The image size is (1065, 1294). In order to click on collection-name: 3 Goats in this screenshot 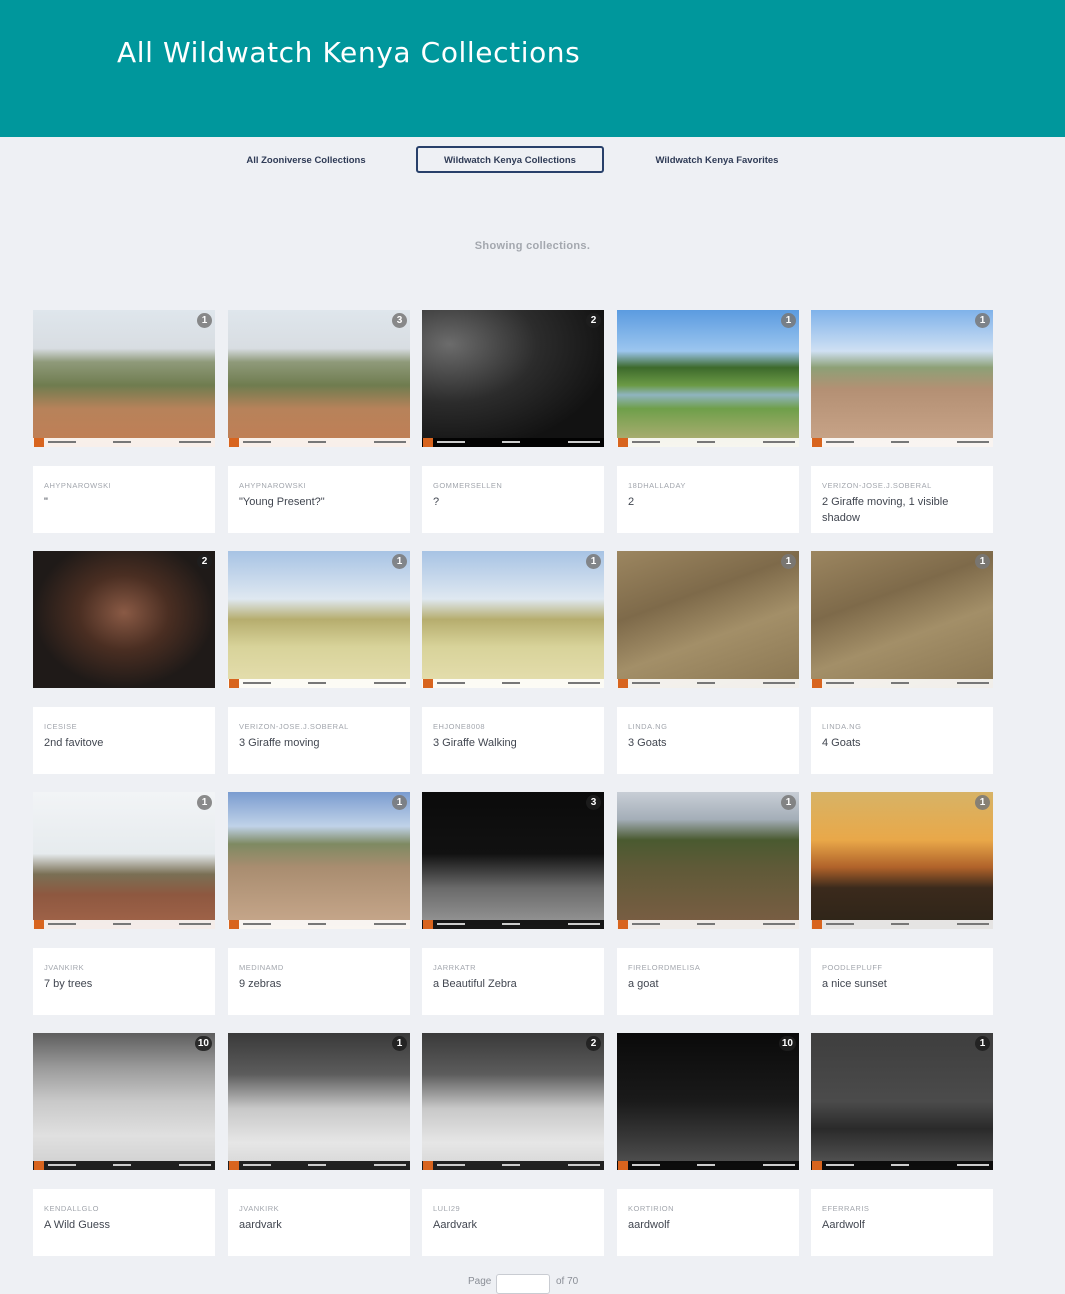, I will do `click(708, 743)`.